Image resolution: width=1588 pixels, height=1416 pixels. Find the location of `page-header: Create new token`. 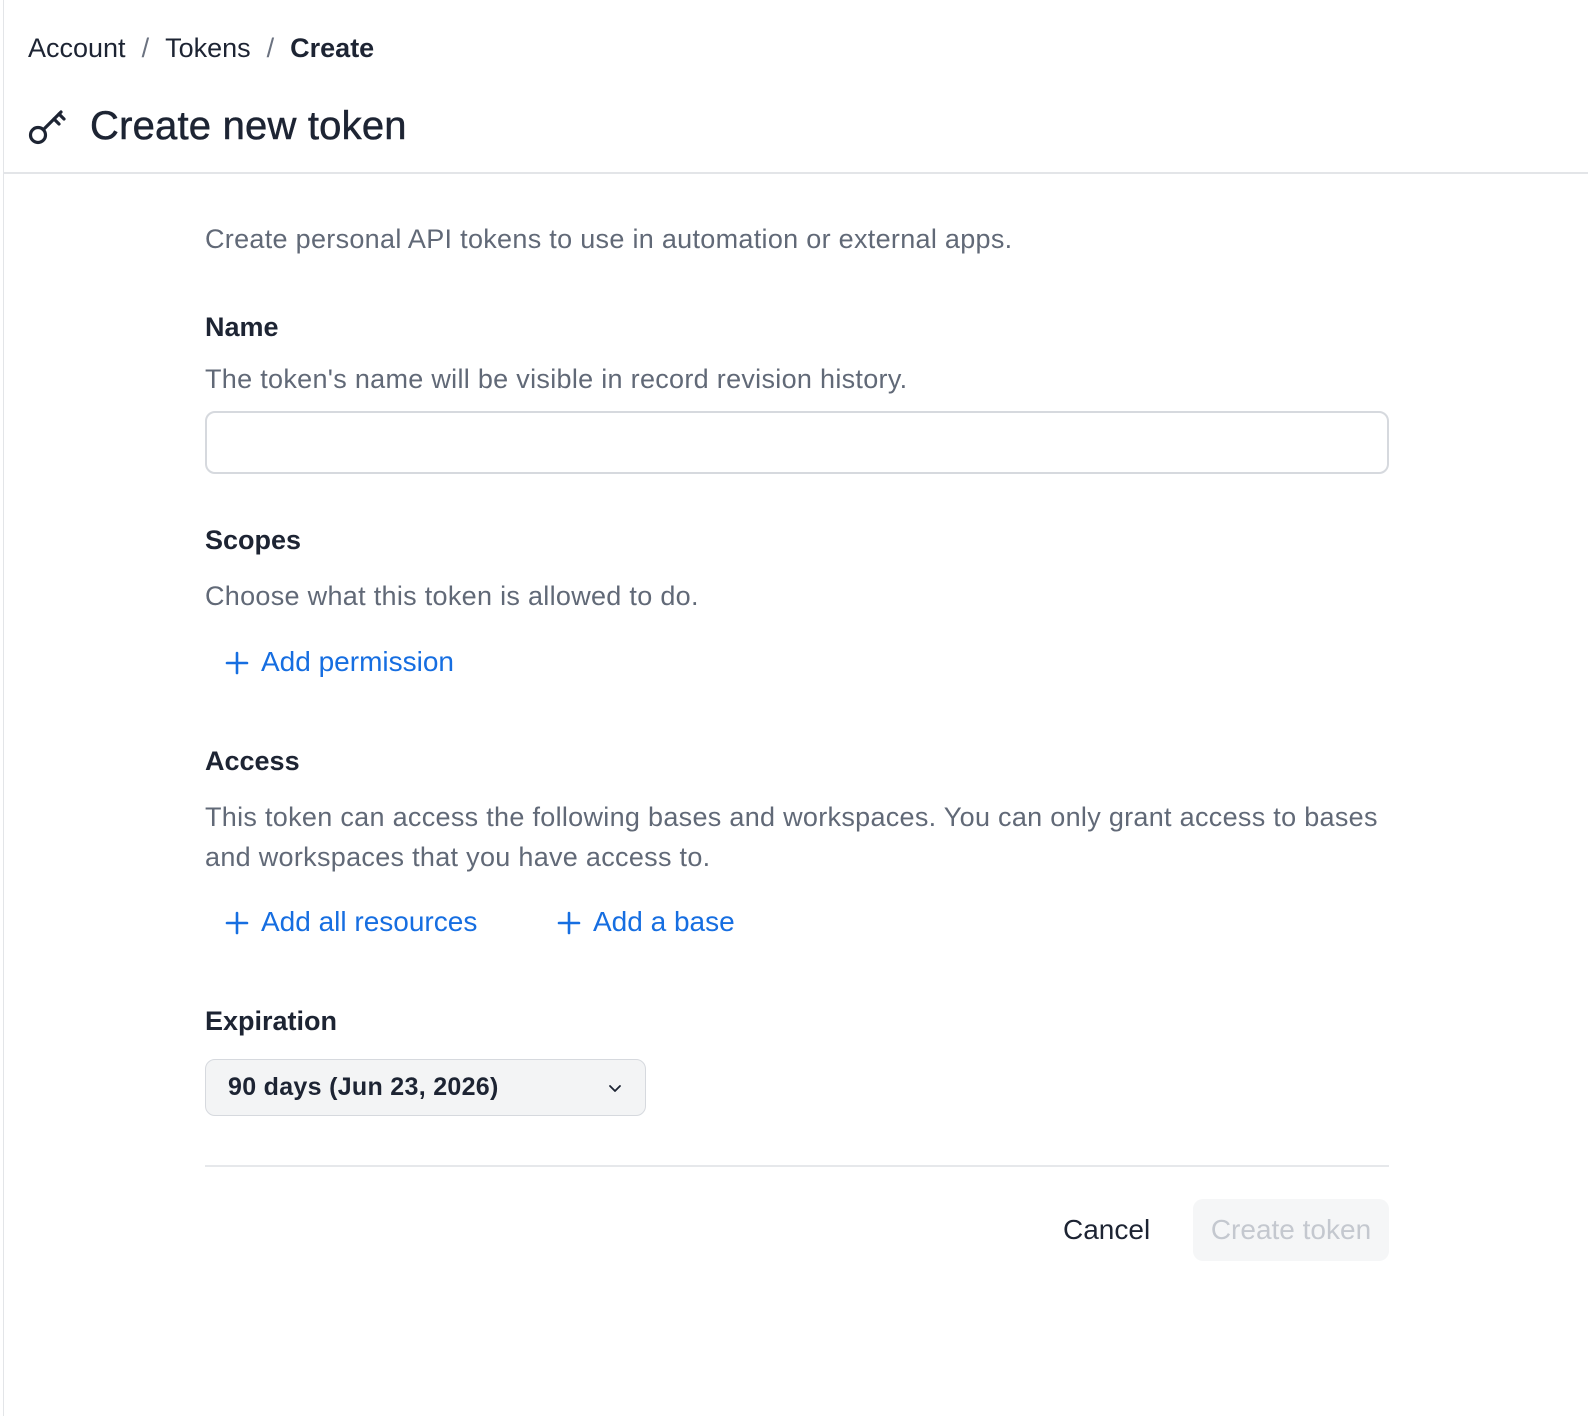

page-header: Create new token is located at coordinates (217, 126).